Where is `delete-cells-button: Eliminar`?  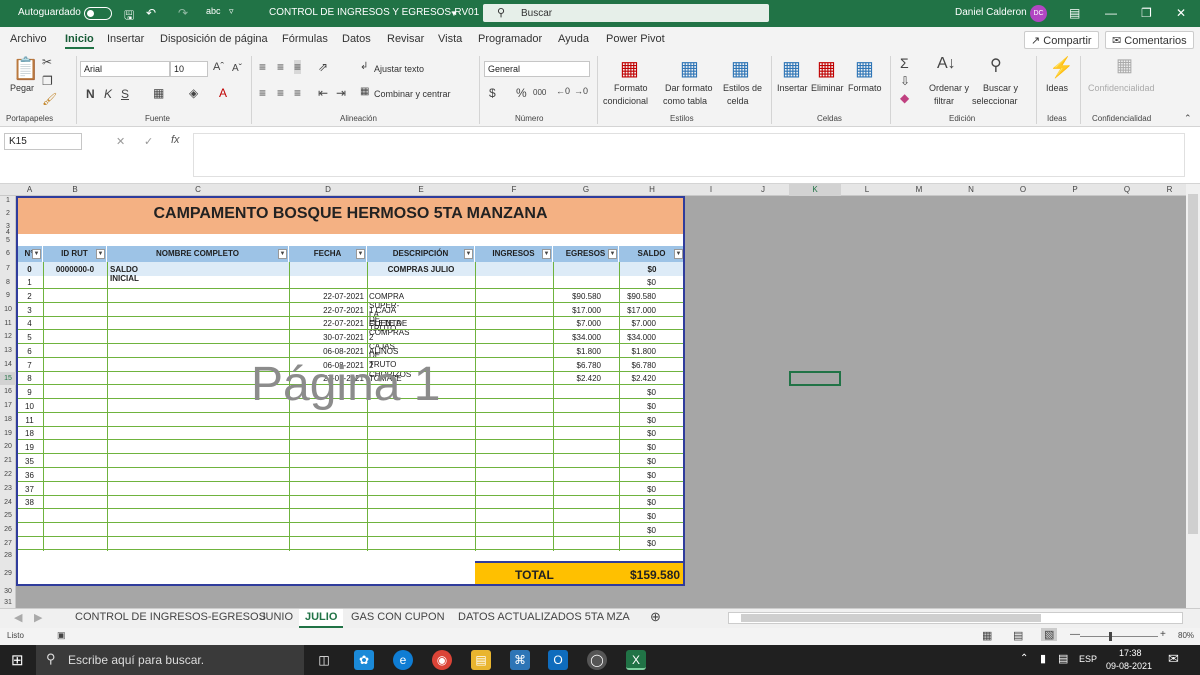 delete-cells-button: Eliminar is located at coordinates (827, 88).